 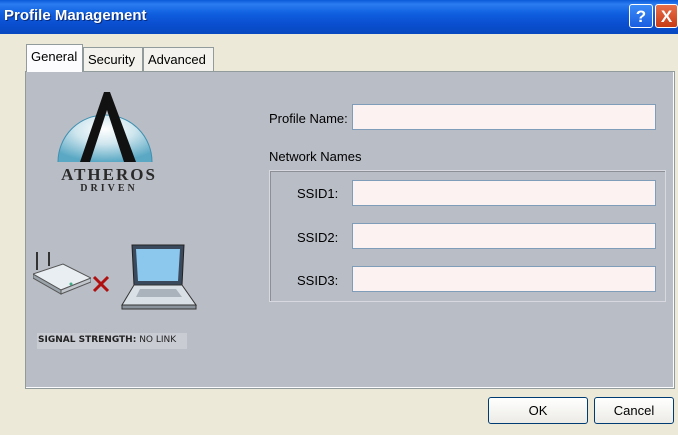 I want to click on close-button: X, so click(x=666, y=16).